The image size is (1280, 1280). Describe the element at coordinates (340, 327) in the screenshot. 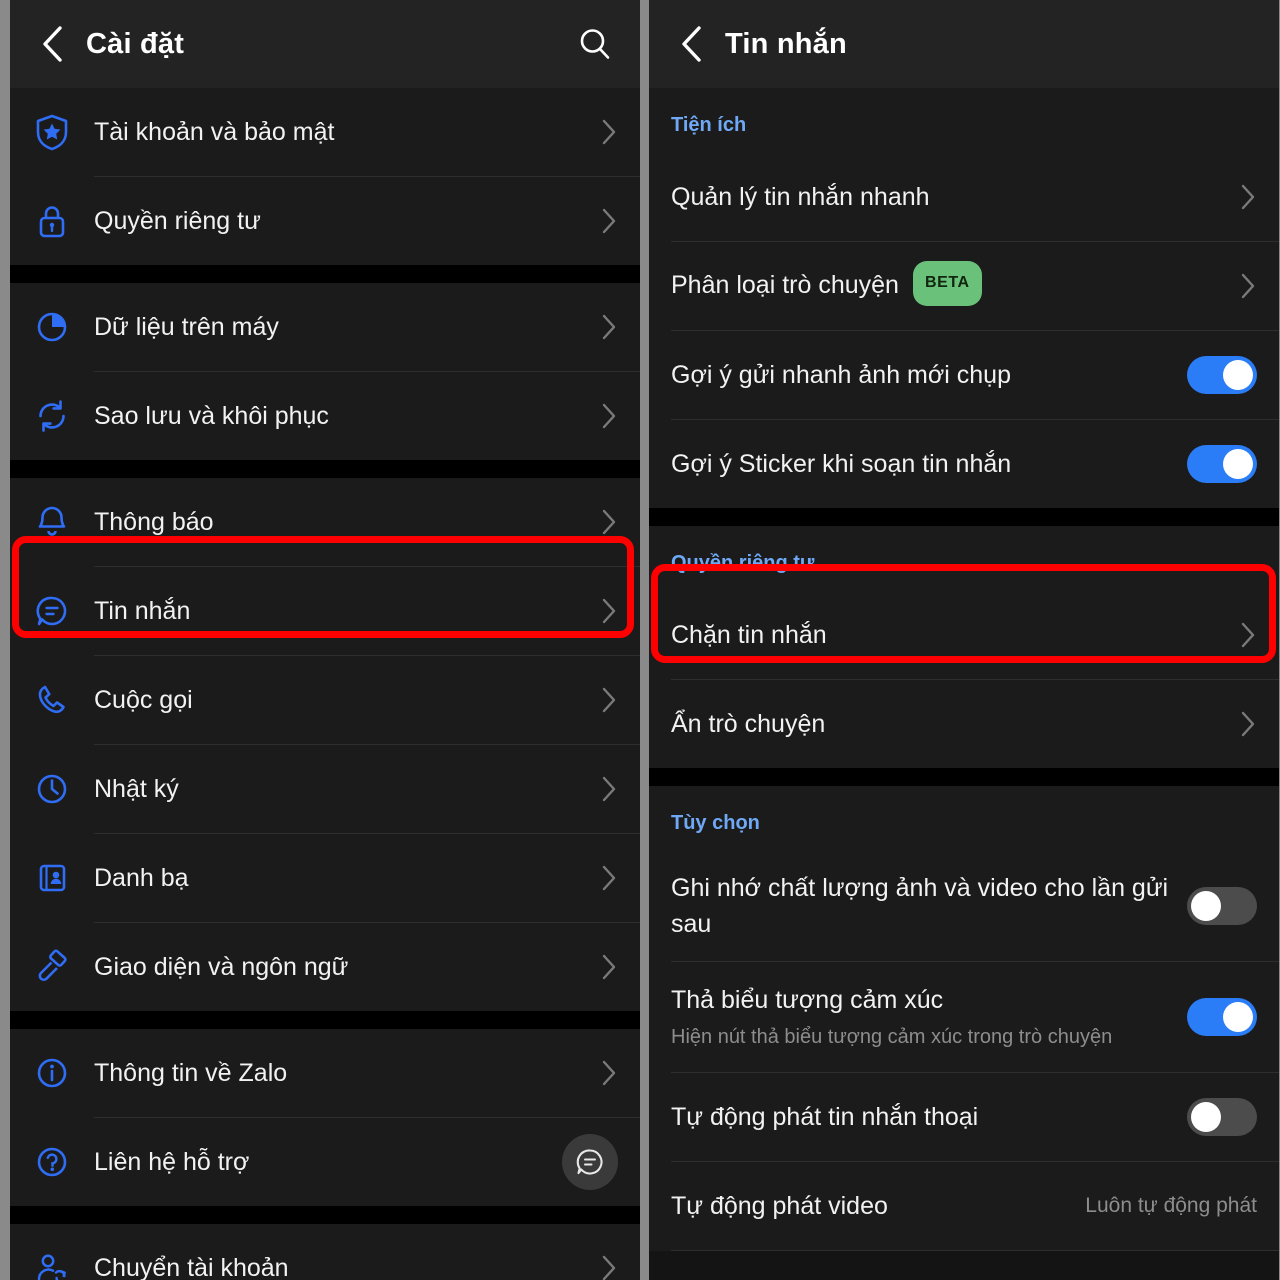

I see `row-label-wrap: Dữ liệu trên máy` at that location.